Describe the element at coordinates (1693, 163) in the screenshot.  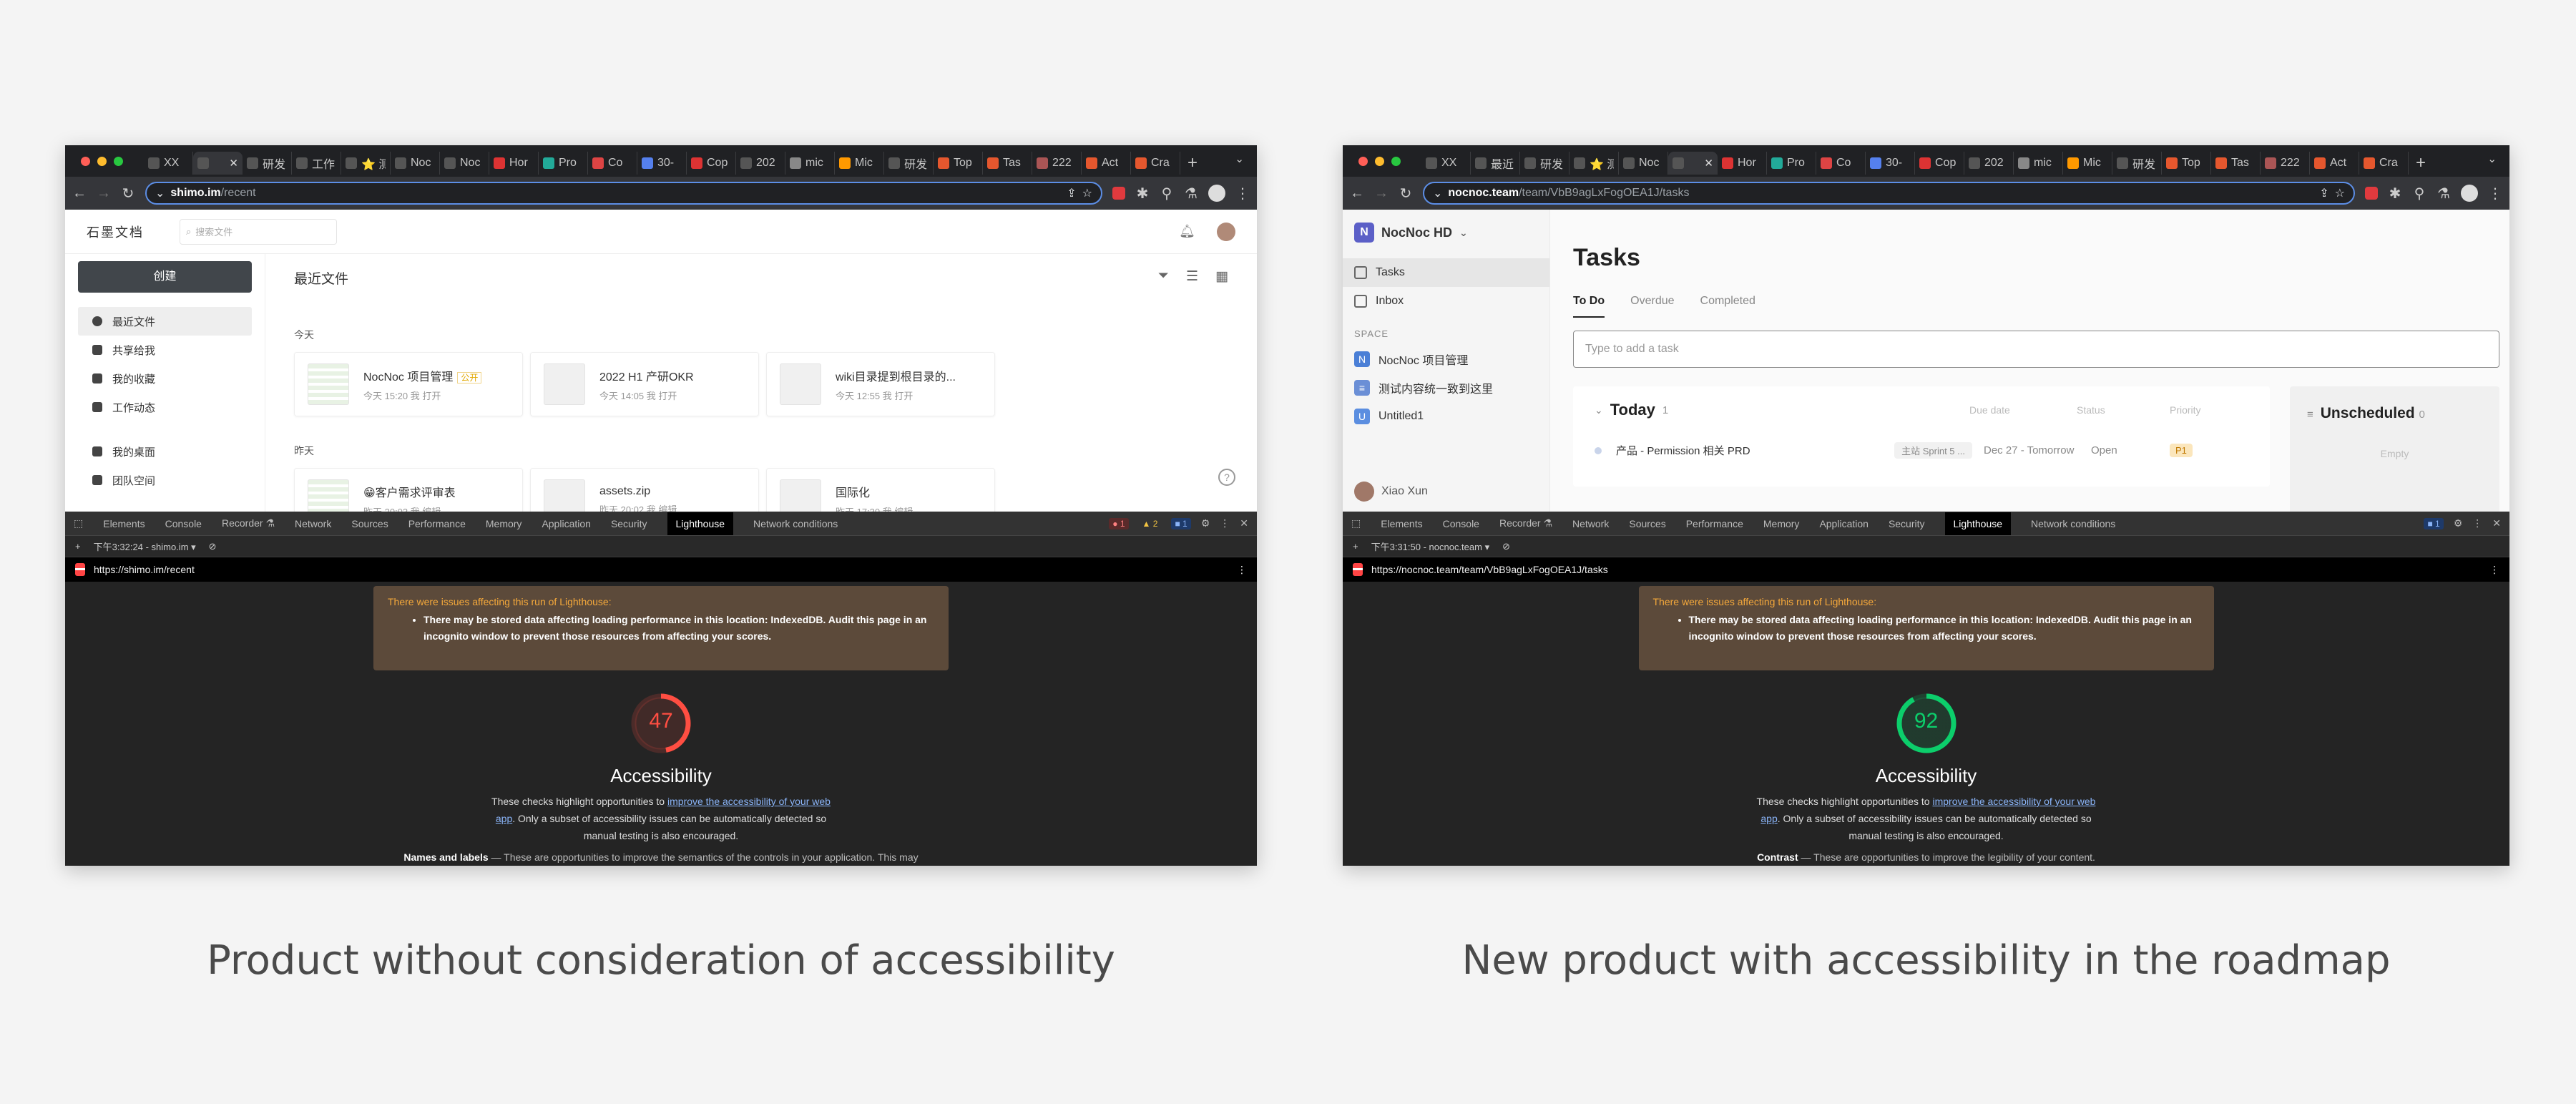
I see `browser-tab: ✕` at that location.